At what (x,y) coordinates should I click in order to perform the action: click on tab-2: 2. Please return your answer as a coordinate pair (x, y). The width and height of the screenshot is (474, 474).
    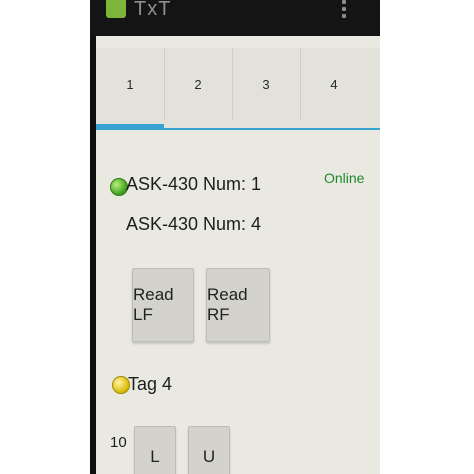
    Looking at the image, I should click on (198, 84).